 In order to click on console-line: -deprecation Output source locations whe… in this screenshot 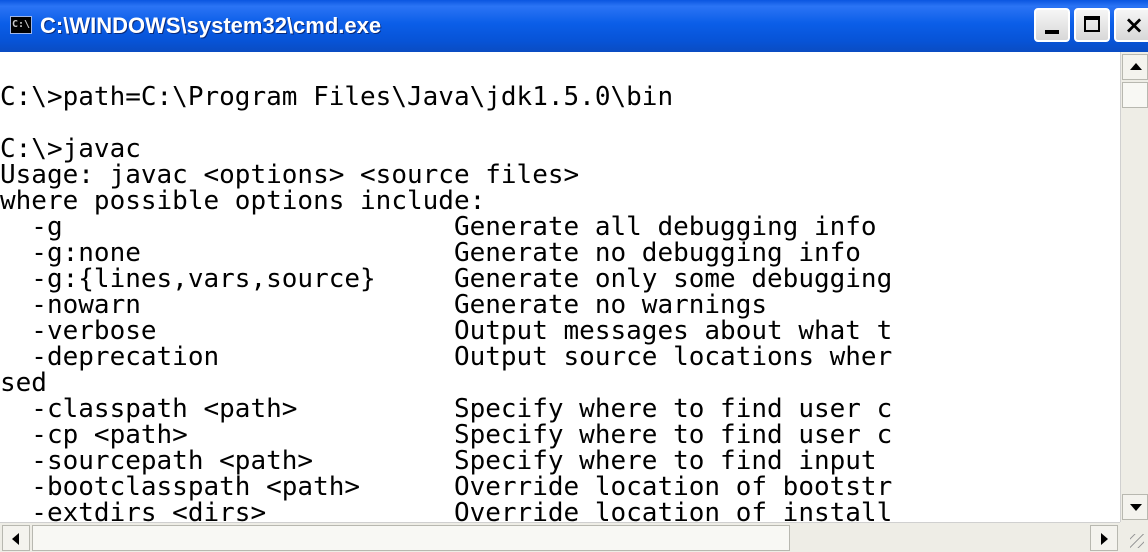, I will do `click(446, 357)`.